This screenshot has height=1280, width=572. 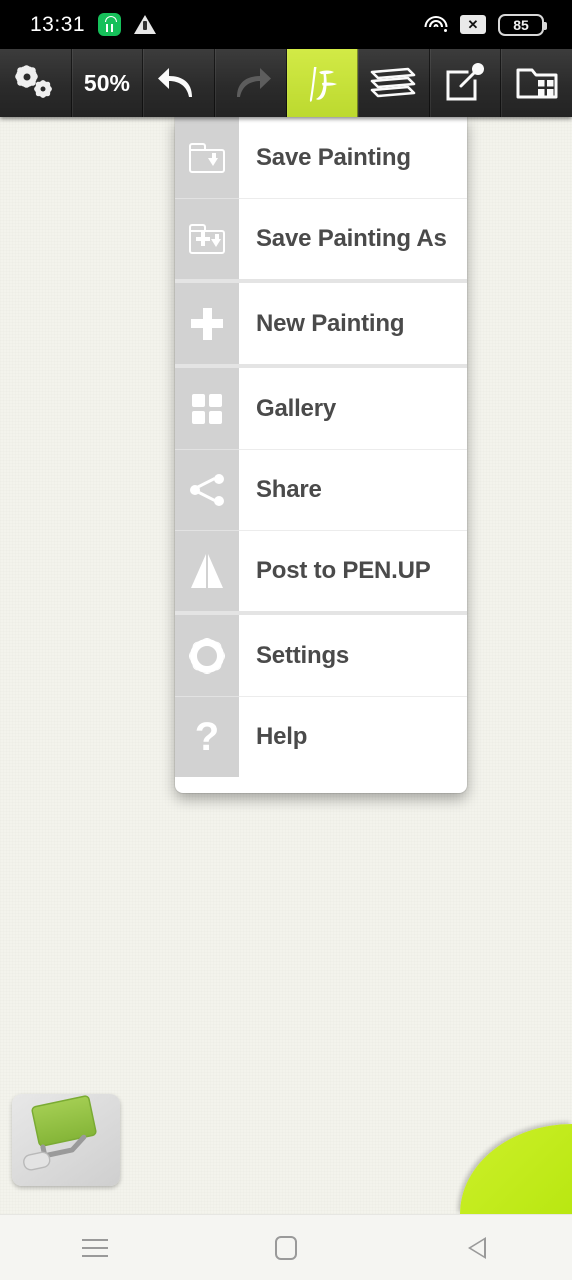 I want to click on menu-item-share: Share, so click(x=321, y=489).